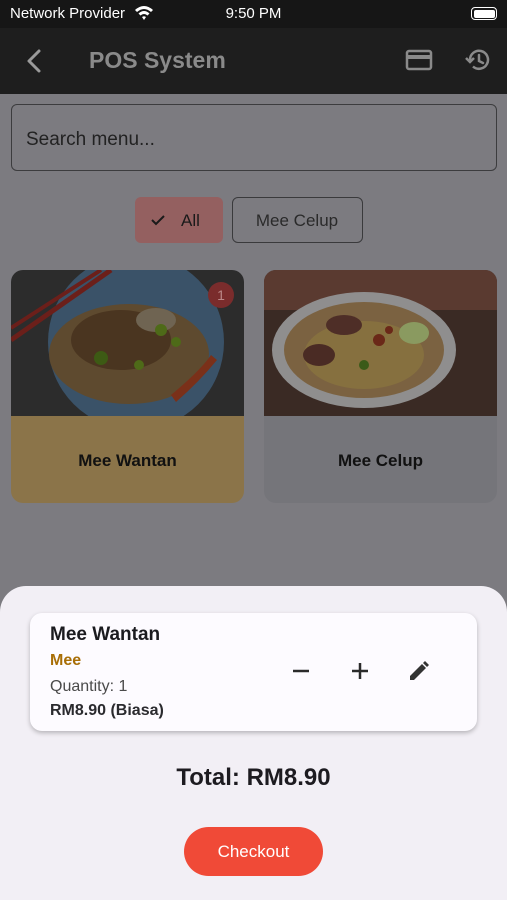  I want to click on cart-total: Total: RM8.90, so click(253, 777).